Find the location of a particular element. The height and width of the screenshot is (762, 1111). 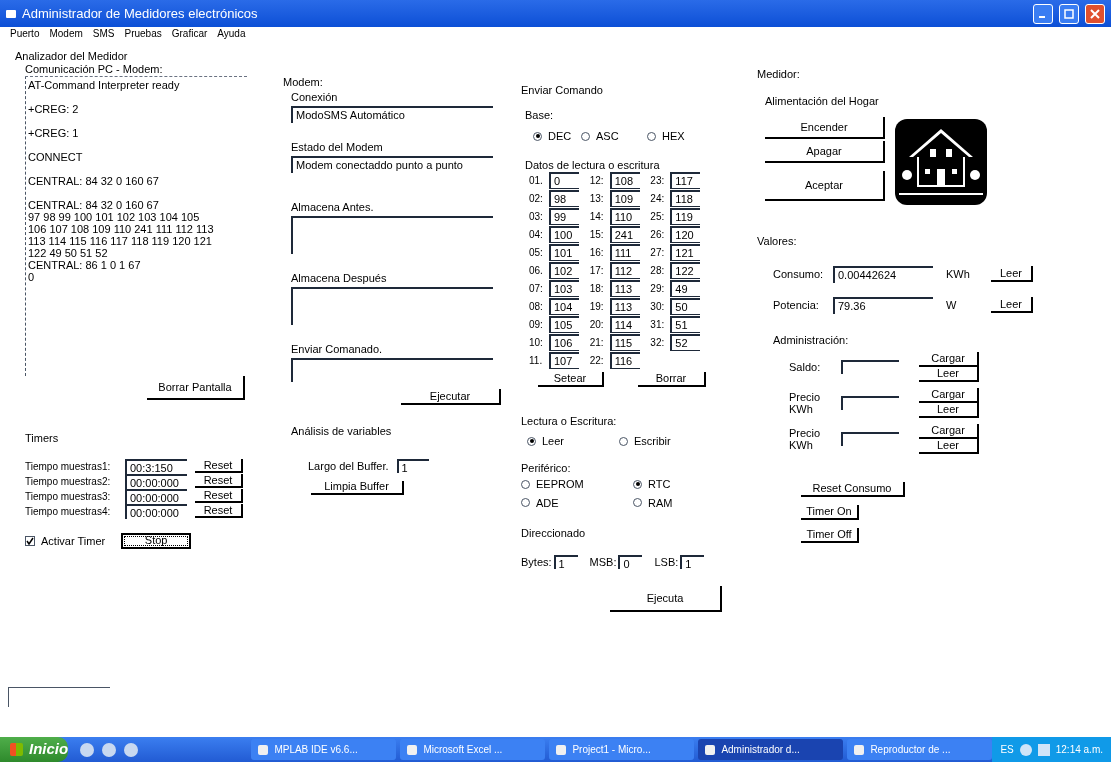

text-field is located at coordinates (59, 697).